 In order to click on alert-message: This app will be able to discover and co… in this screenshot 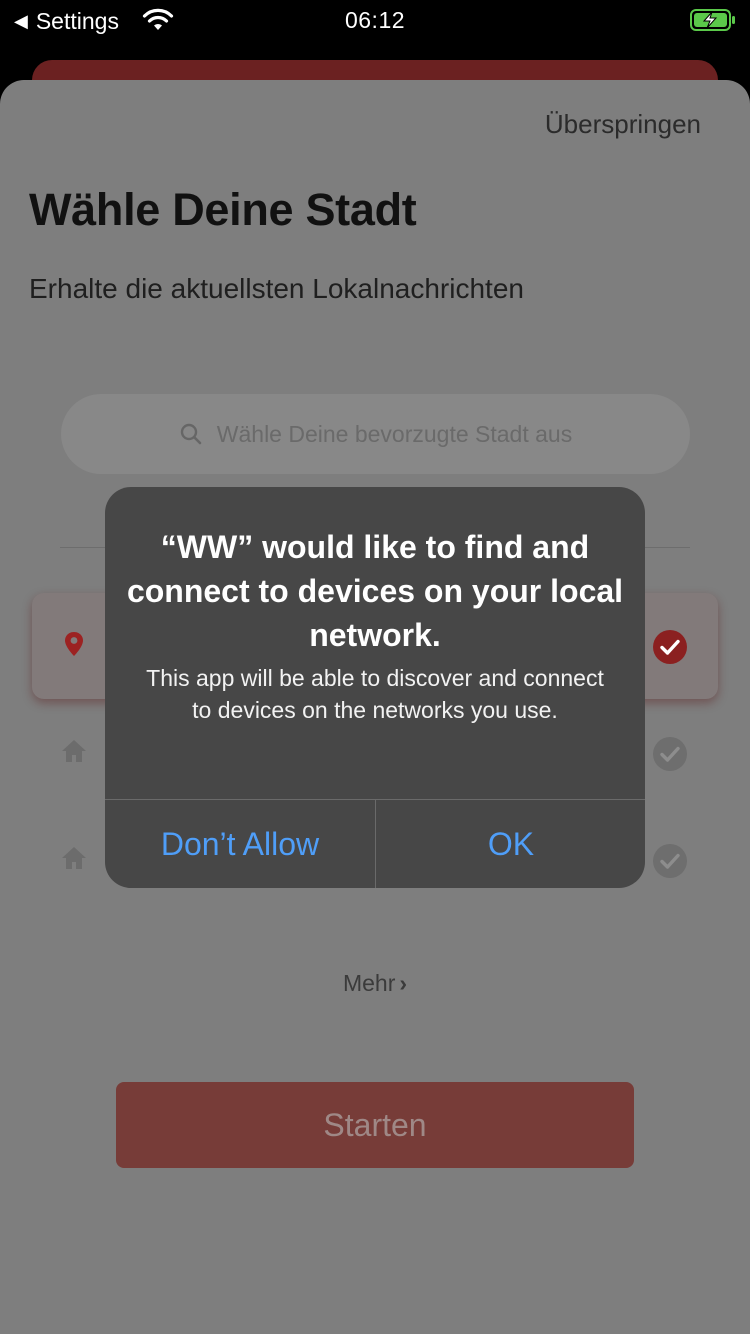, I will do `click(375, 694)`.